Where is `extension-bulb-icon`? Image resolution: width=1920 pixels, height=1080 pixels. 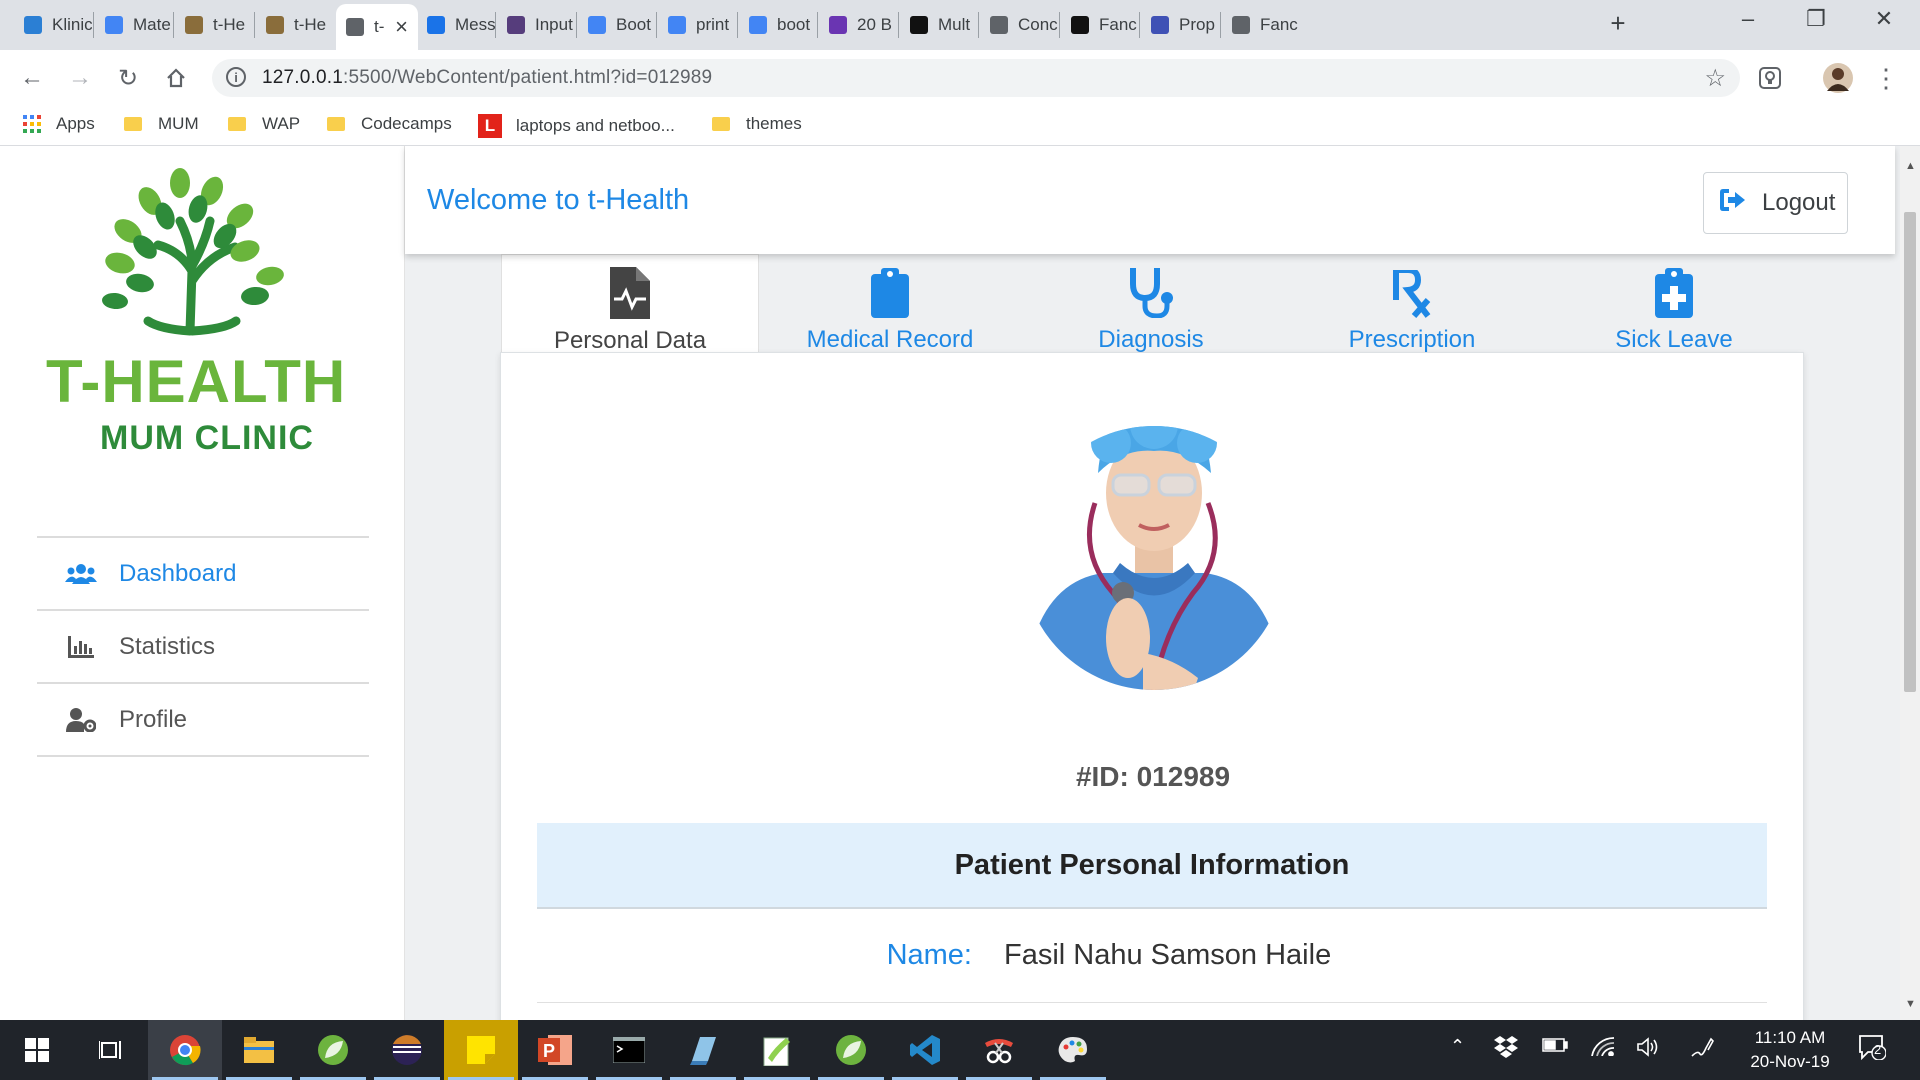
extension-bulb-icon is located at coordinates (1770, 78).